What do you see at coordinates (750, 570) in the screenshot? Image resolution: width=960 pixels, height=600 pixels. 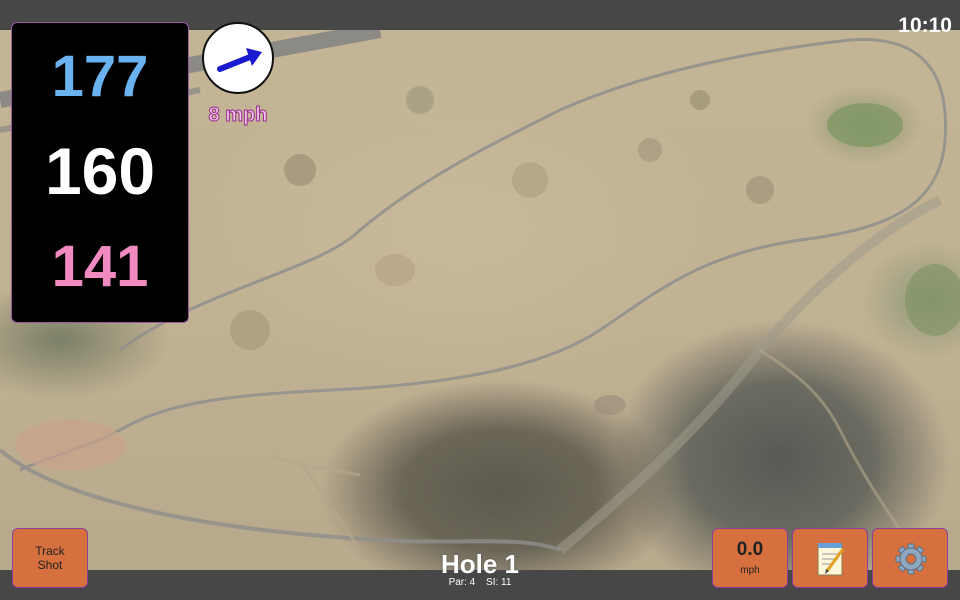 I see `speed-unit: mph` at bounding box center [750, 570].